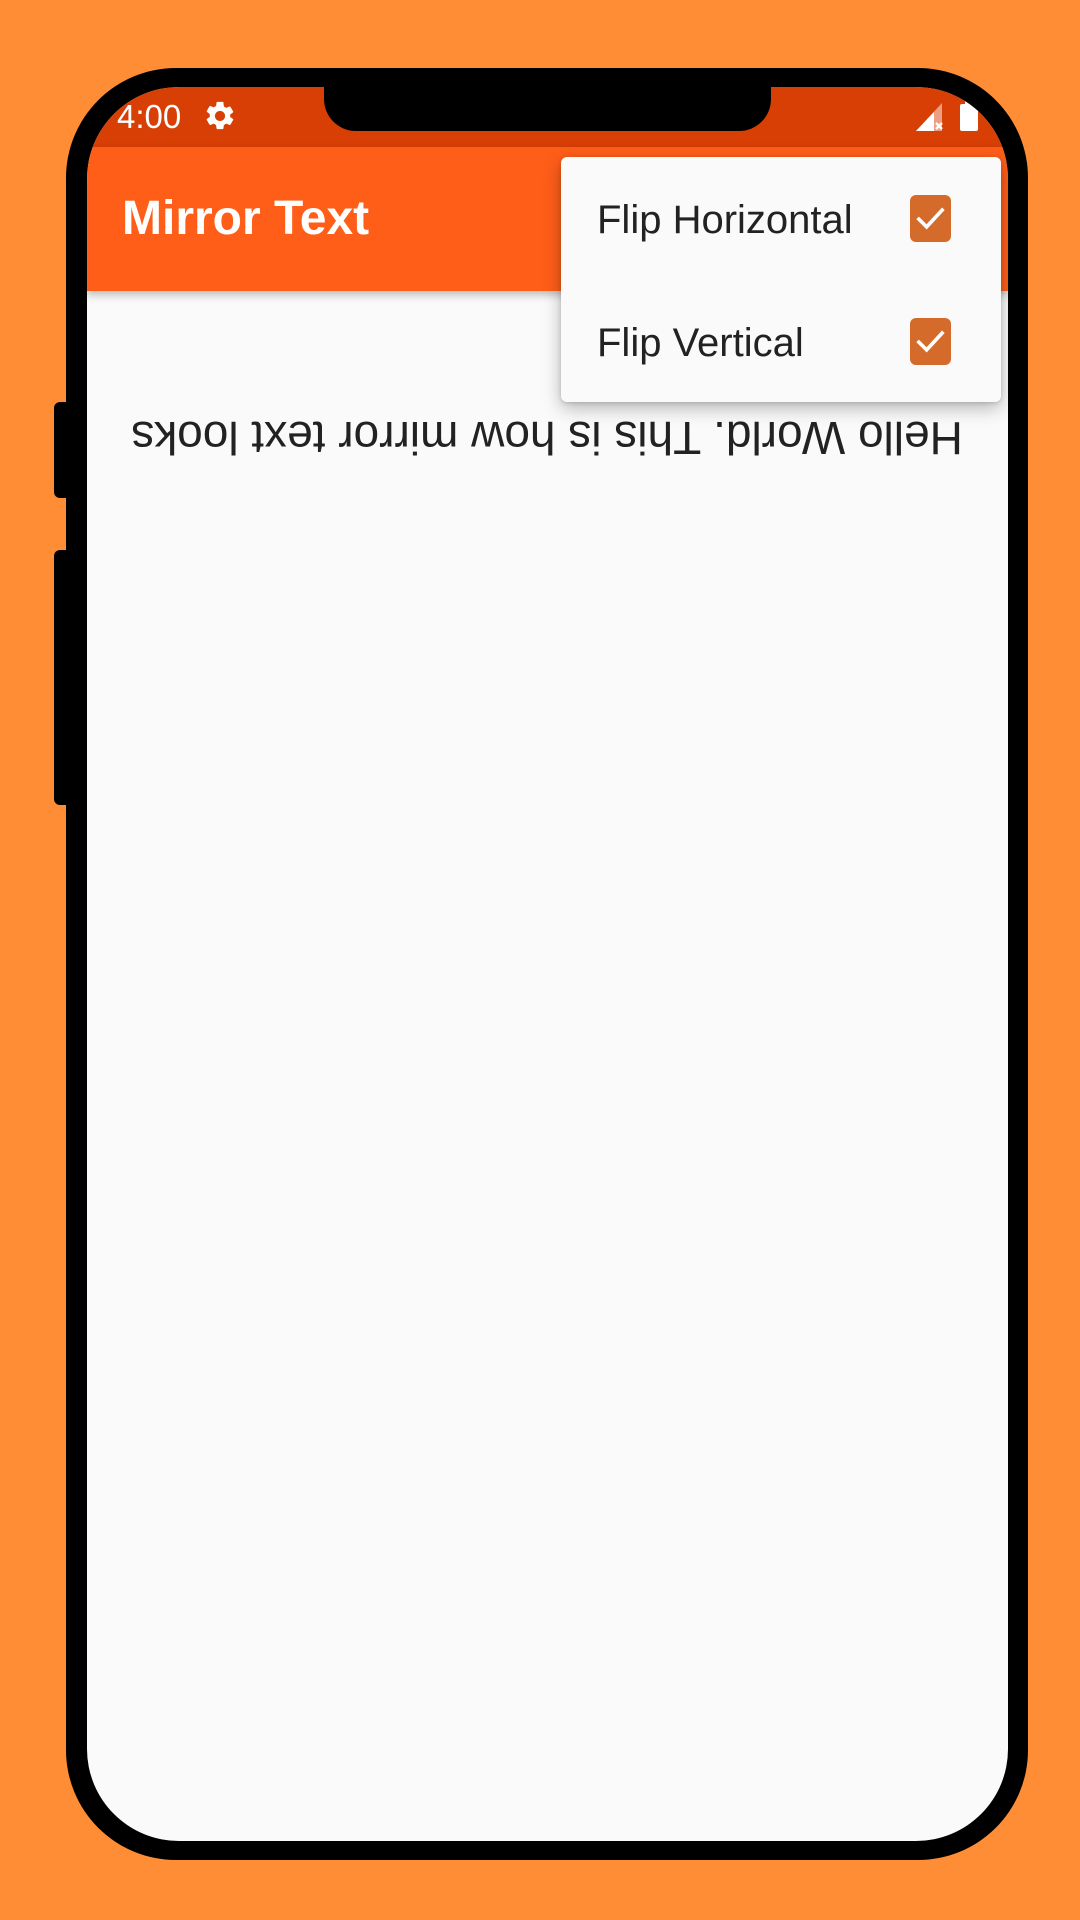  I want to click on flip-vertical-checkbox, so click(930, 341).